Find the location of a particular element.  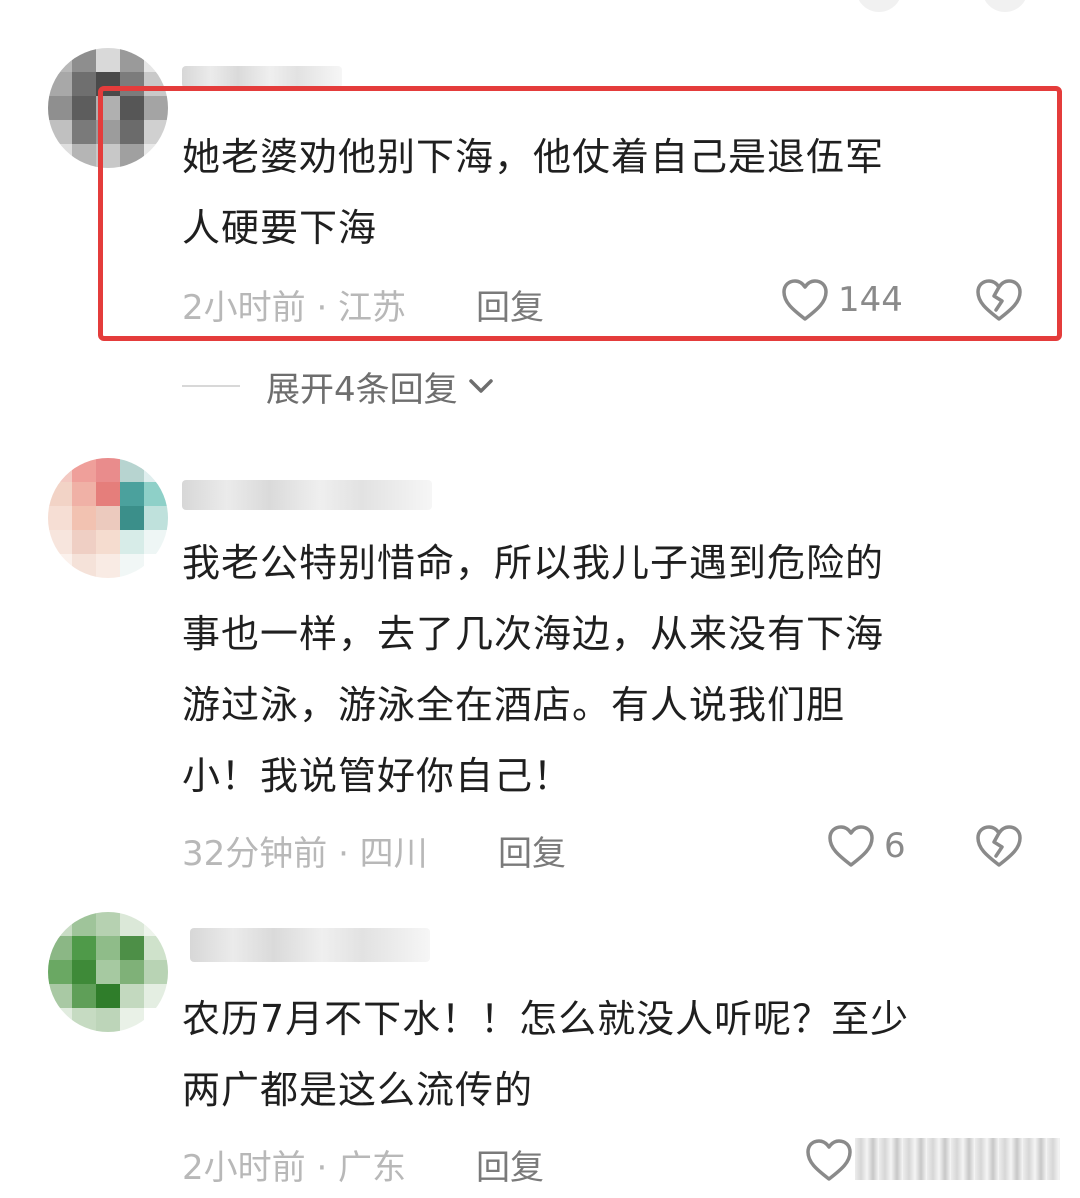

like-count: 6 is located at coordinates (895, 846).